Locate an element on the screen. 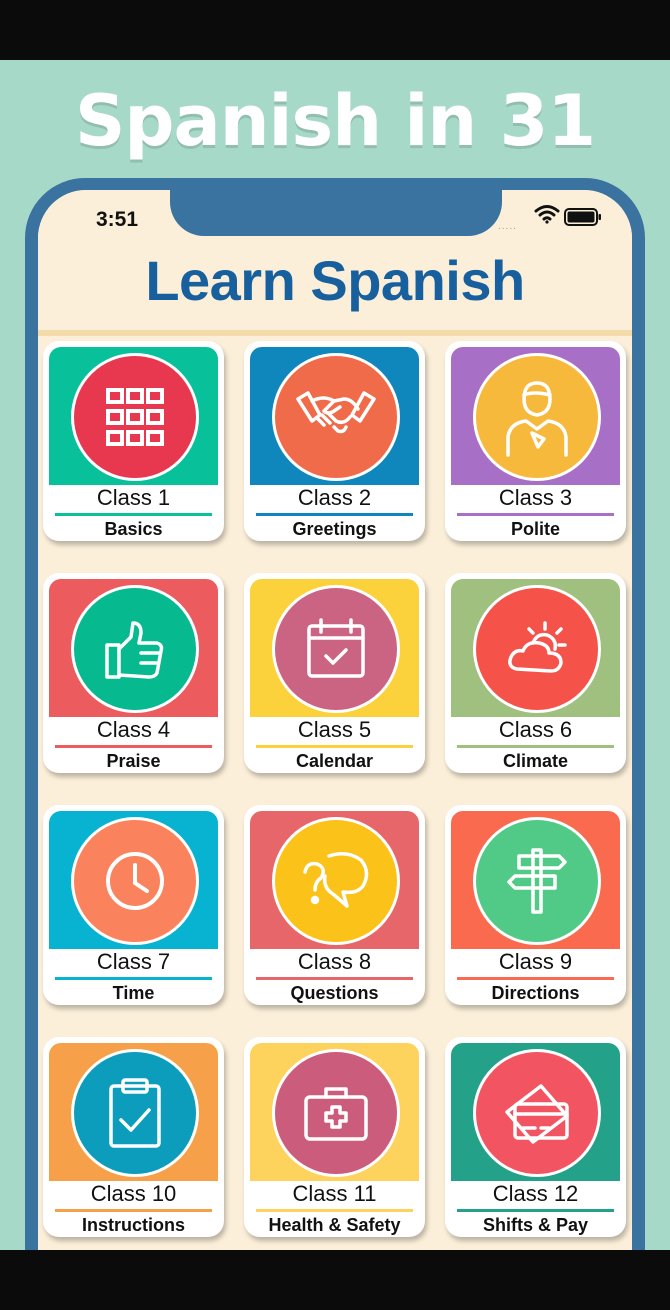 Image resolution: width=670 pixels, height=1310 pixels. status-time: 3:51 is located at coordinates (117, 219).